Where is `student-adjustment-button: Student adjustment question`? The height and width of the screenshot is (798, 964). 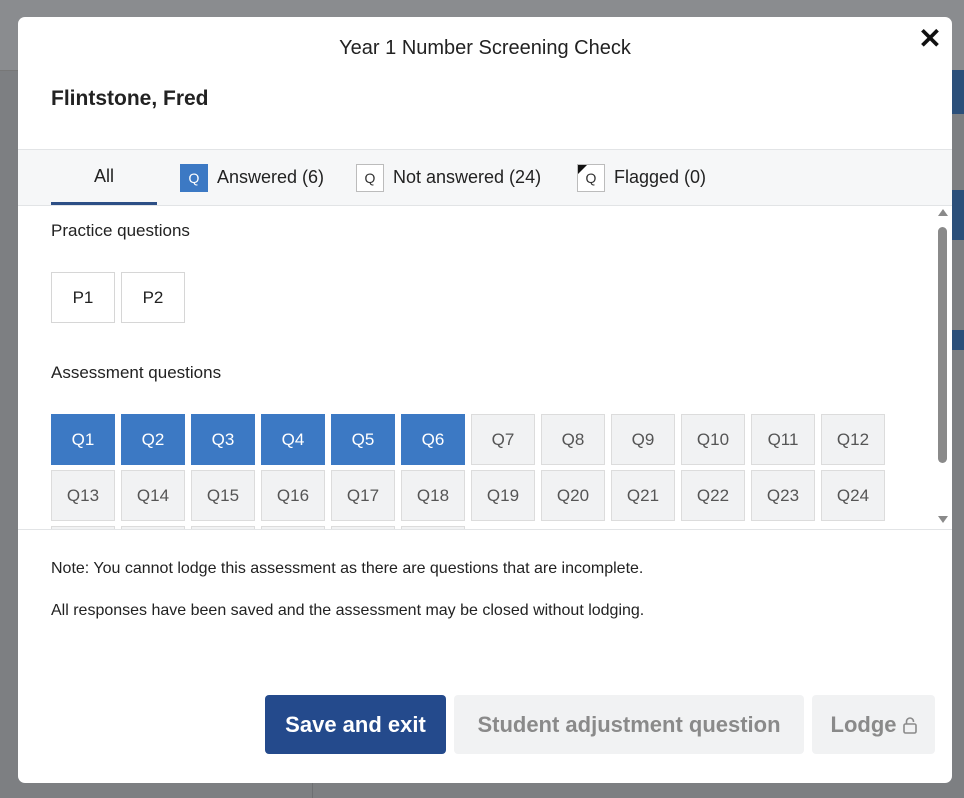
student-adjustment-button: Student adjustment question is located at coordinates (629, 724).